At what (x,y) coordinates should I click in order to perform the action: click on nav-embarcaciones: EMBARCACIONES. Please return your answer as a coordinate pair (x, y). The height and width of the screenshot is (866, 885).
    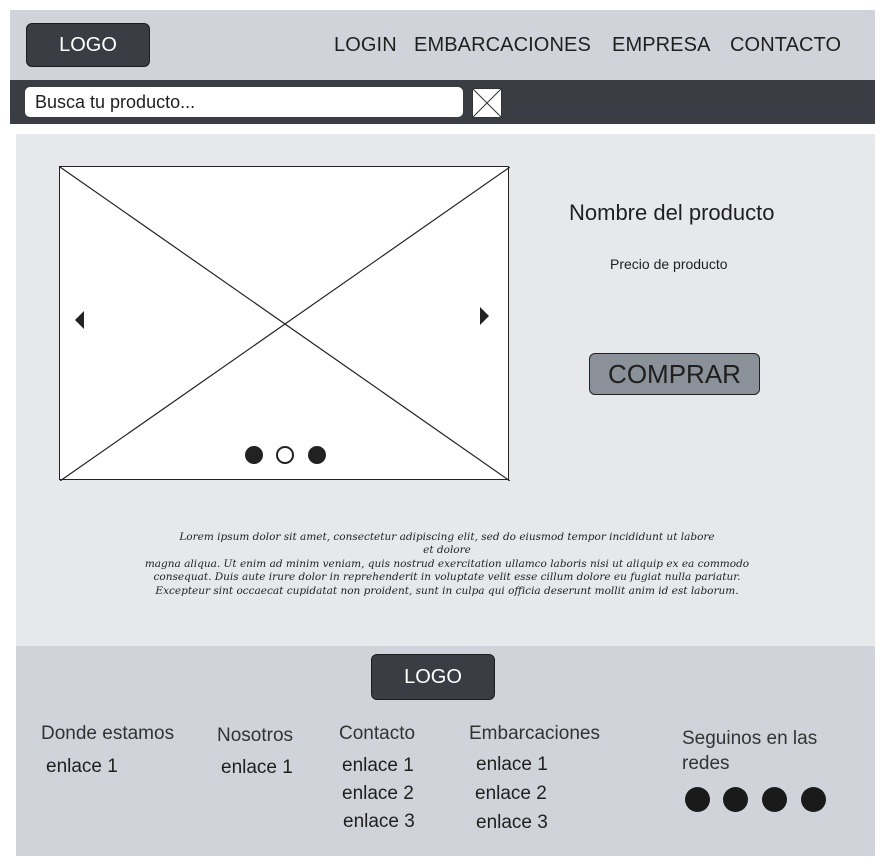
    Looking at the image, I should click on (502, 45).